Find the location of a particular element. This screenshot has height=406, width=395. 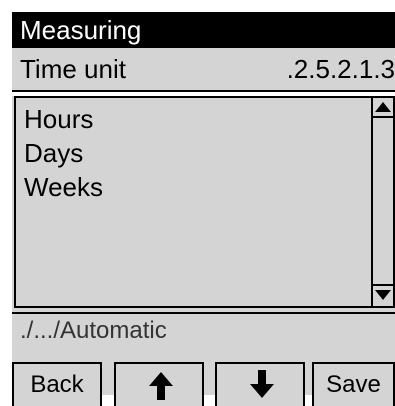

scroll-up-icon is located at coordinates (383, 107).